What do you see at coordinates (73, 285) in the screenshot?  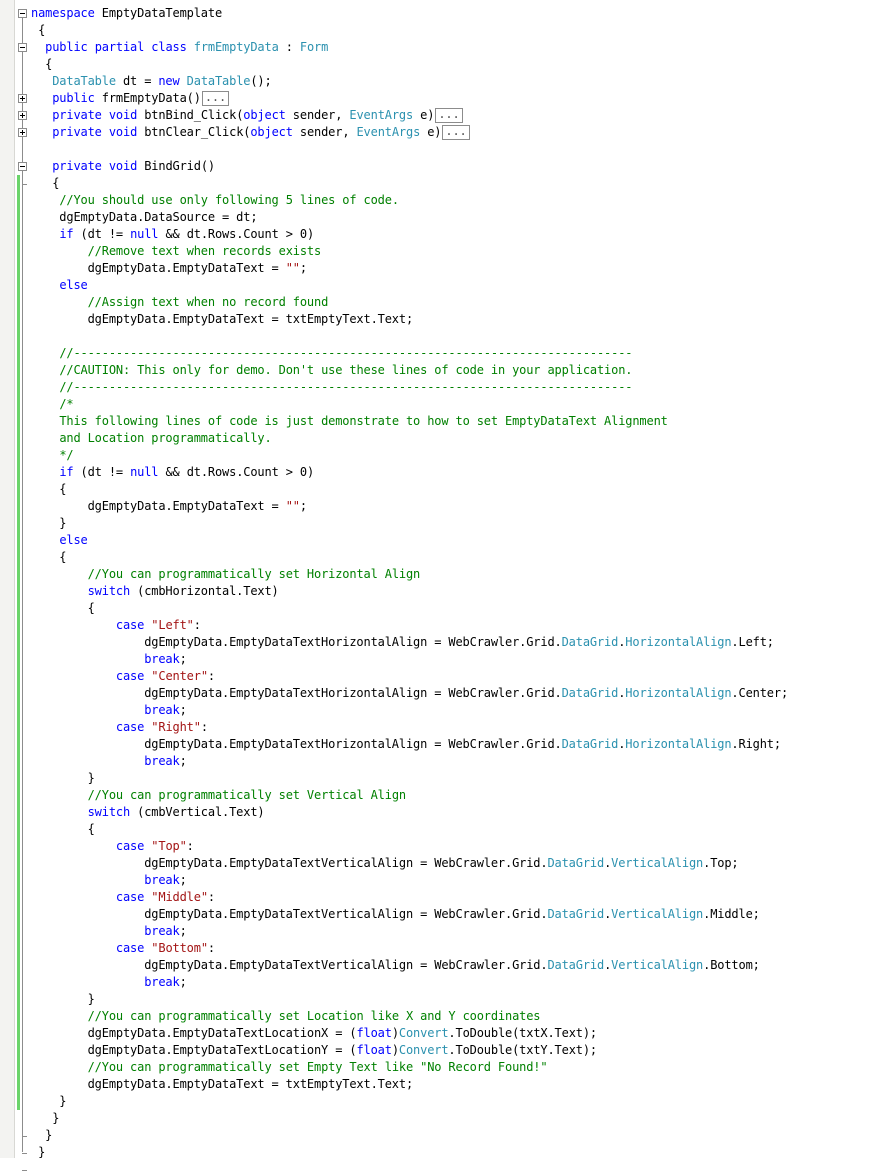 I see `keyword-token: else` at bounding box center [73, 285].